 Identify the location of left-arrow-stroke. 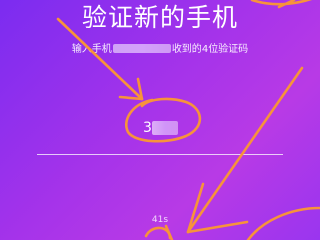
(100, 59).